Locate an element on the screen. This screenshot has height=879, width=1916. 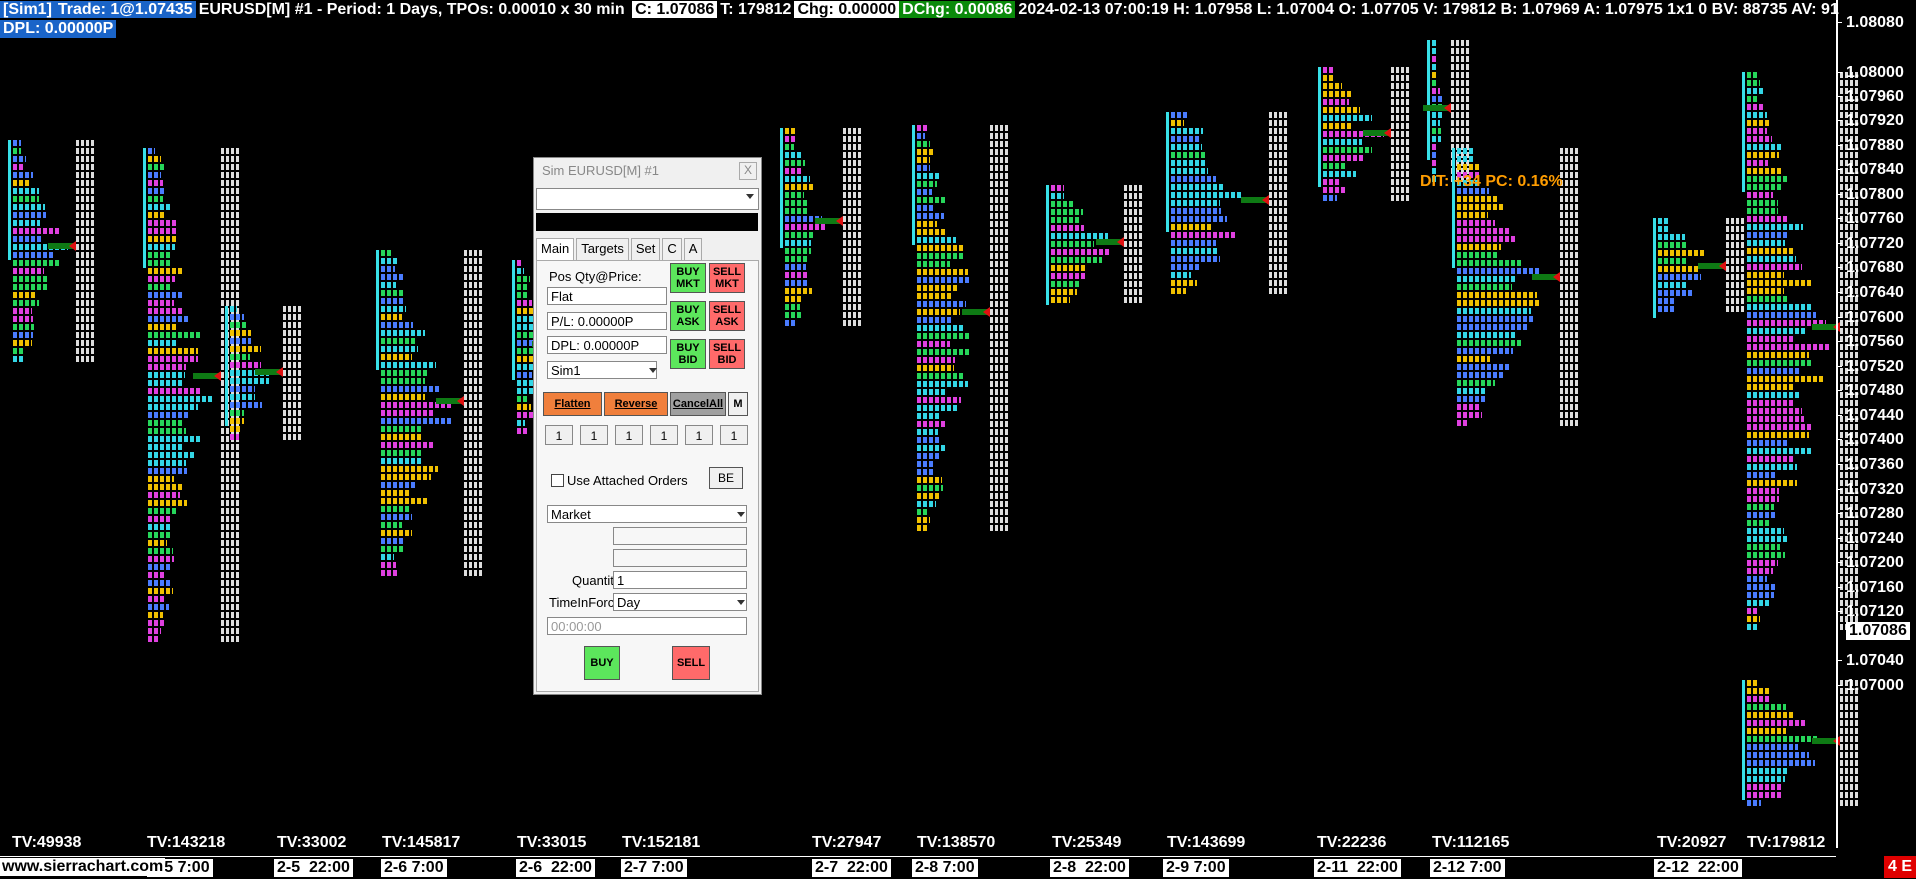
symbol-select is located at coordinates (647, 199).